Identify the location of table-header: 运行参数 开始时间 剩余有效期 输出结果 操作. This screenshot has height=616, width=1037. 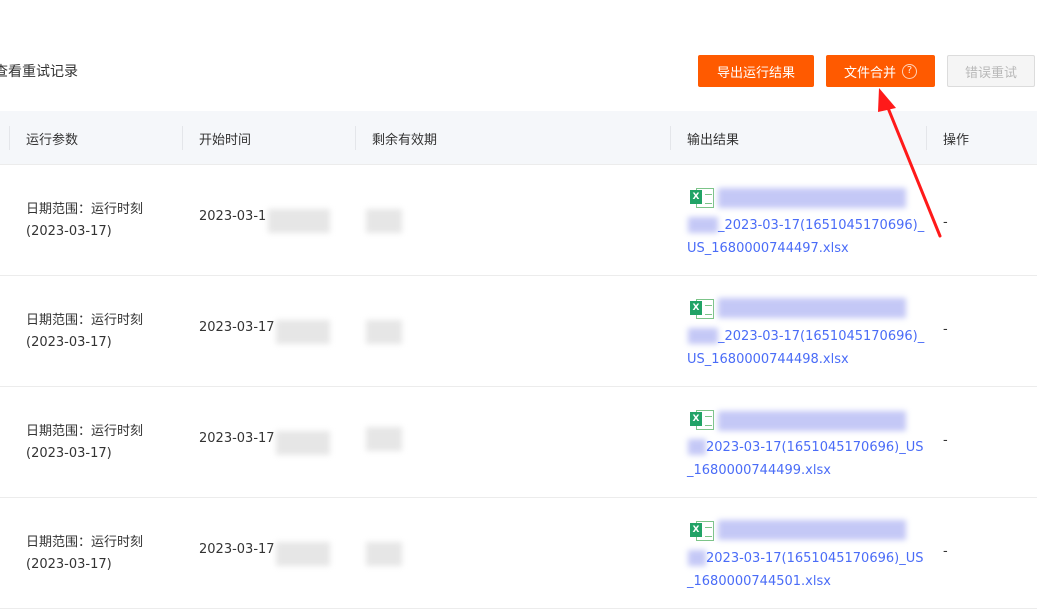
(518, 138).